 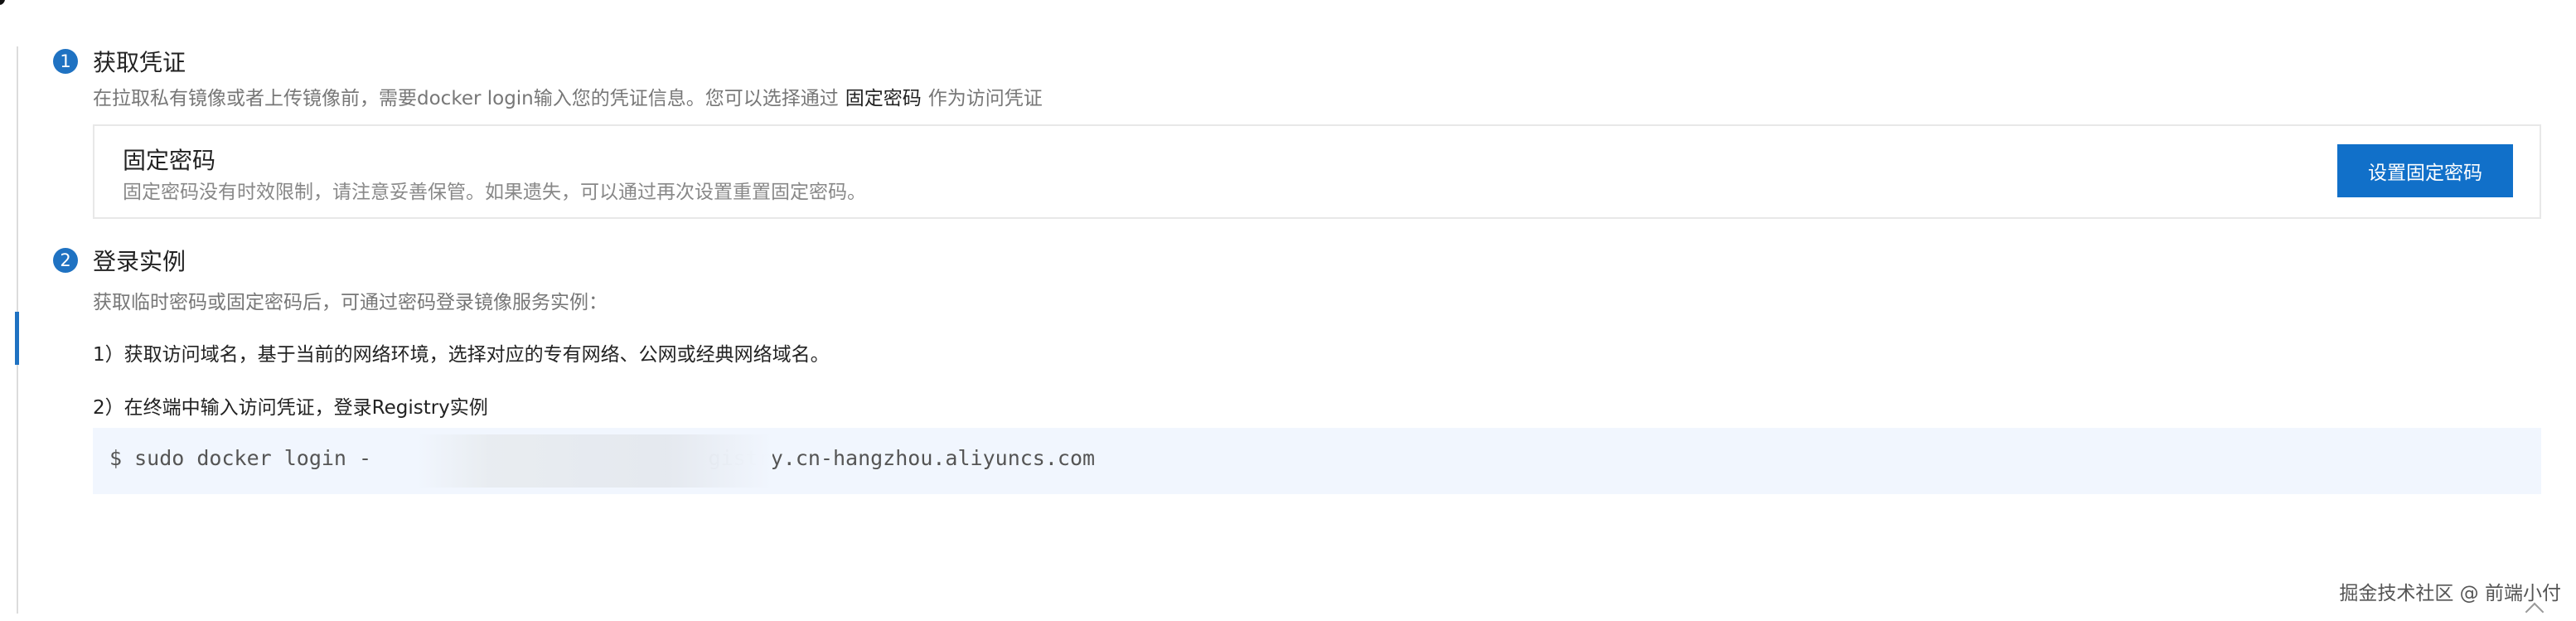 What do you see at coordinates (65, 260) in the screenshot?
I see `step-2-number-badge: 2` at bounding box center [65, 260].